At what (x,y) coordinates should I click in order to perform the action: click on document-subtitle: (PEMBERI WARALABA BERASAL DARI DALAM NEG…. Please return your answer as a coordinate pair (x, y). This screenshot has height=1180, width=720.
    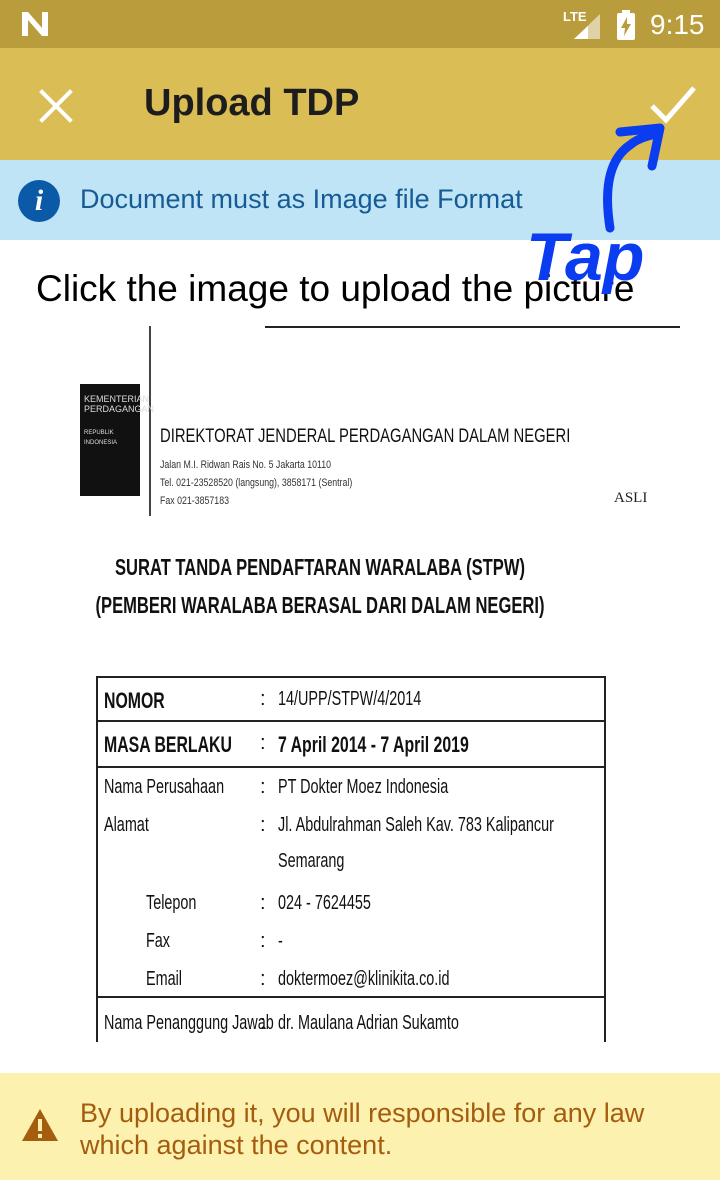
    Looking at the image, I should click on (320, 605).